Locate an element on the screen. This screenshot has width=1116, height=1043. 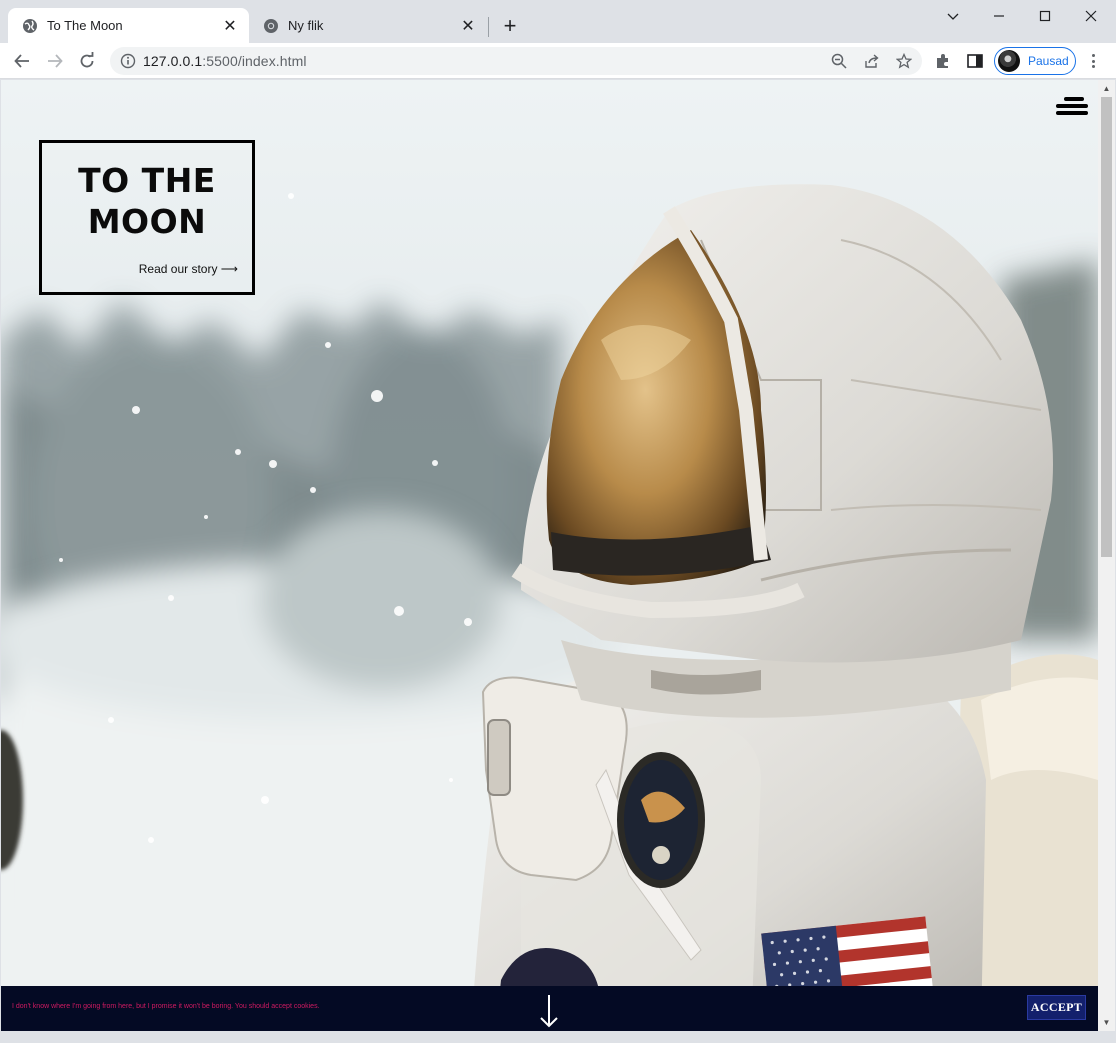
forward-button is located at coordinates (55, 61).